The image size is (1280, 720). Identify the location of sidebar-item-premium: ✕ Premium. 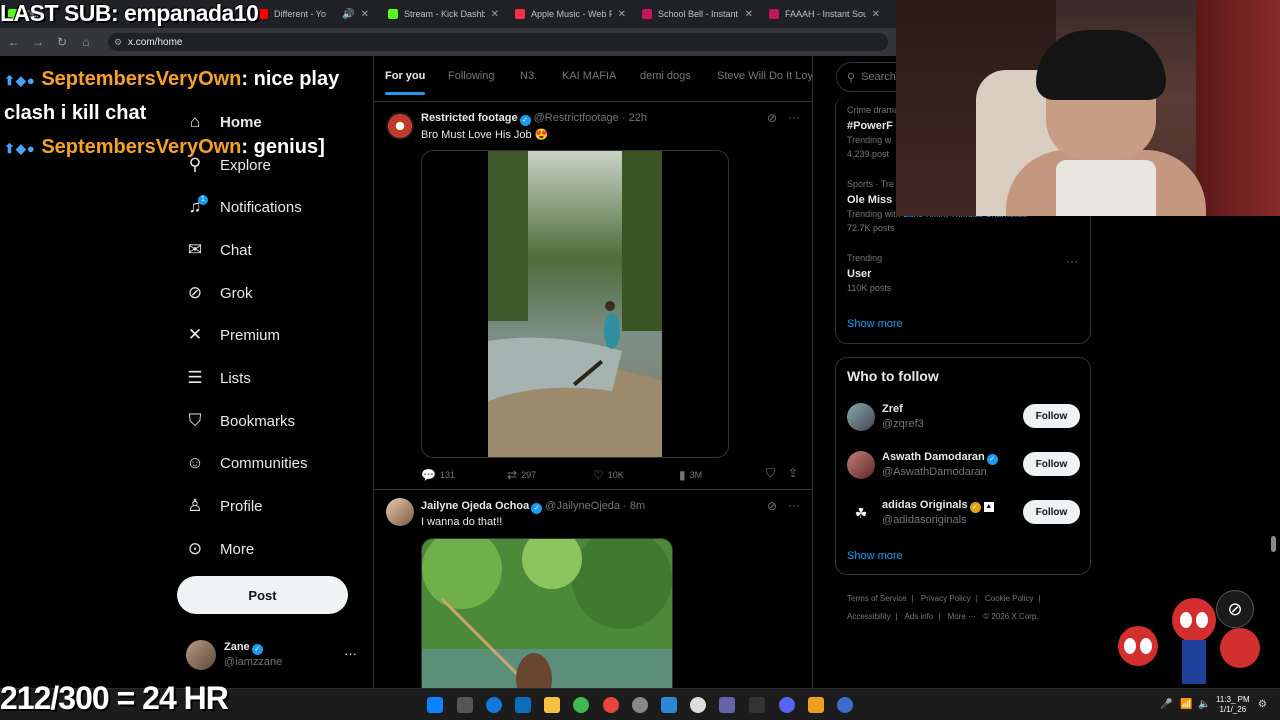
(232, 335).